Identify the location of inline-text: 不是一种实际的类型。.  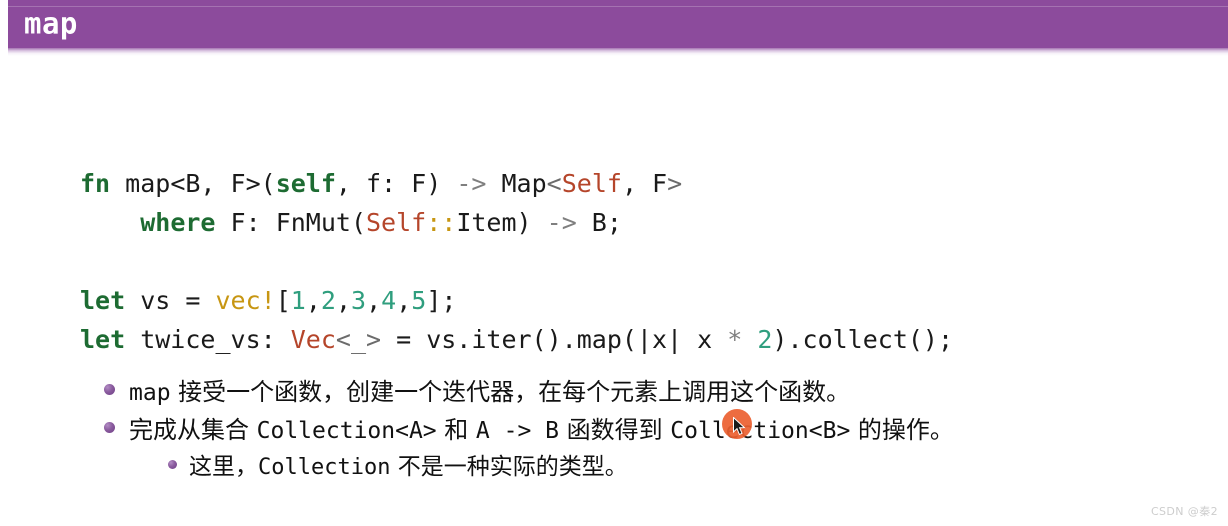
(509, 467).